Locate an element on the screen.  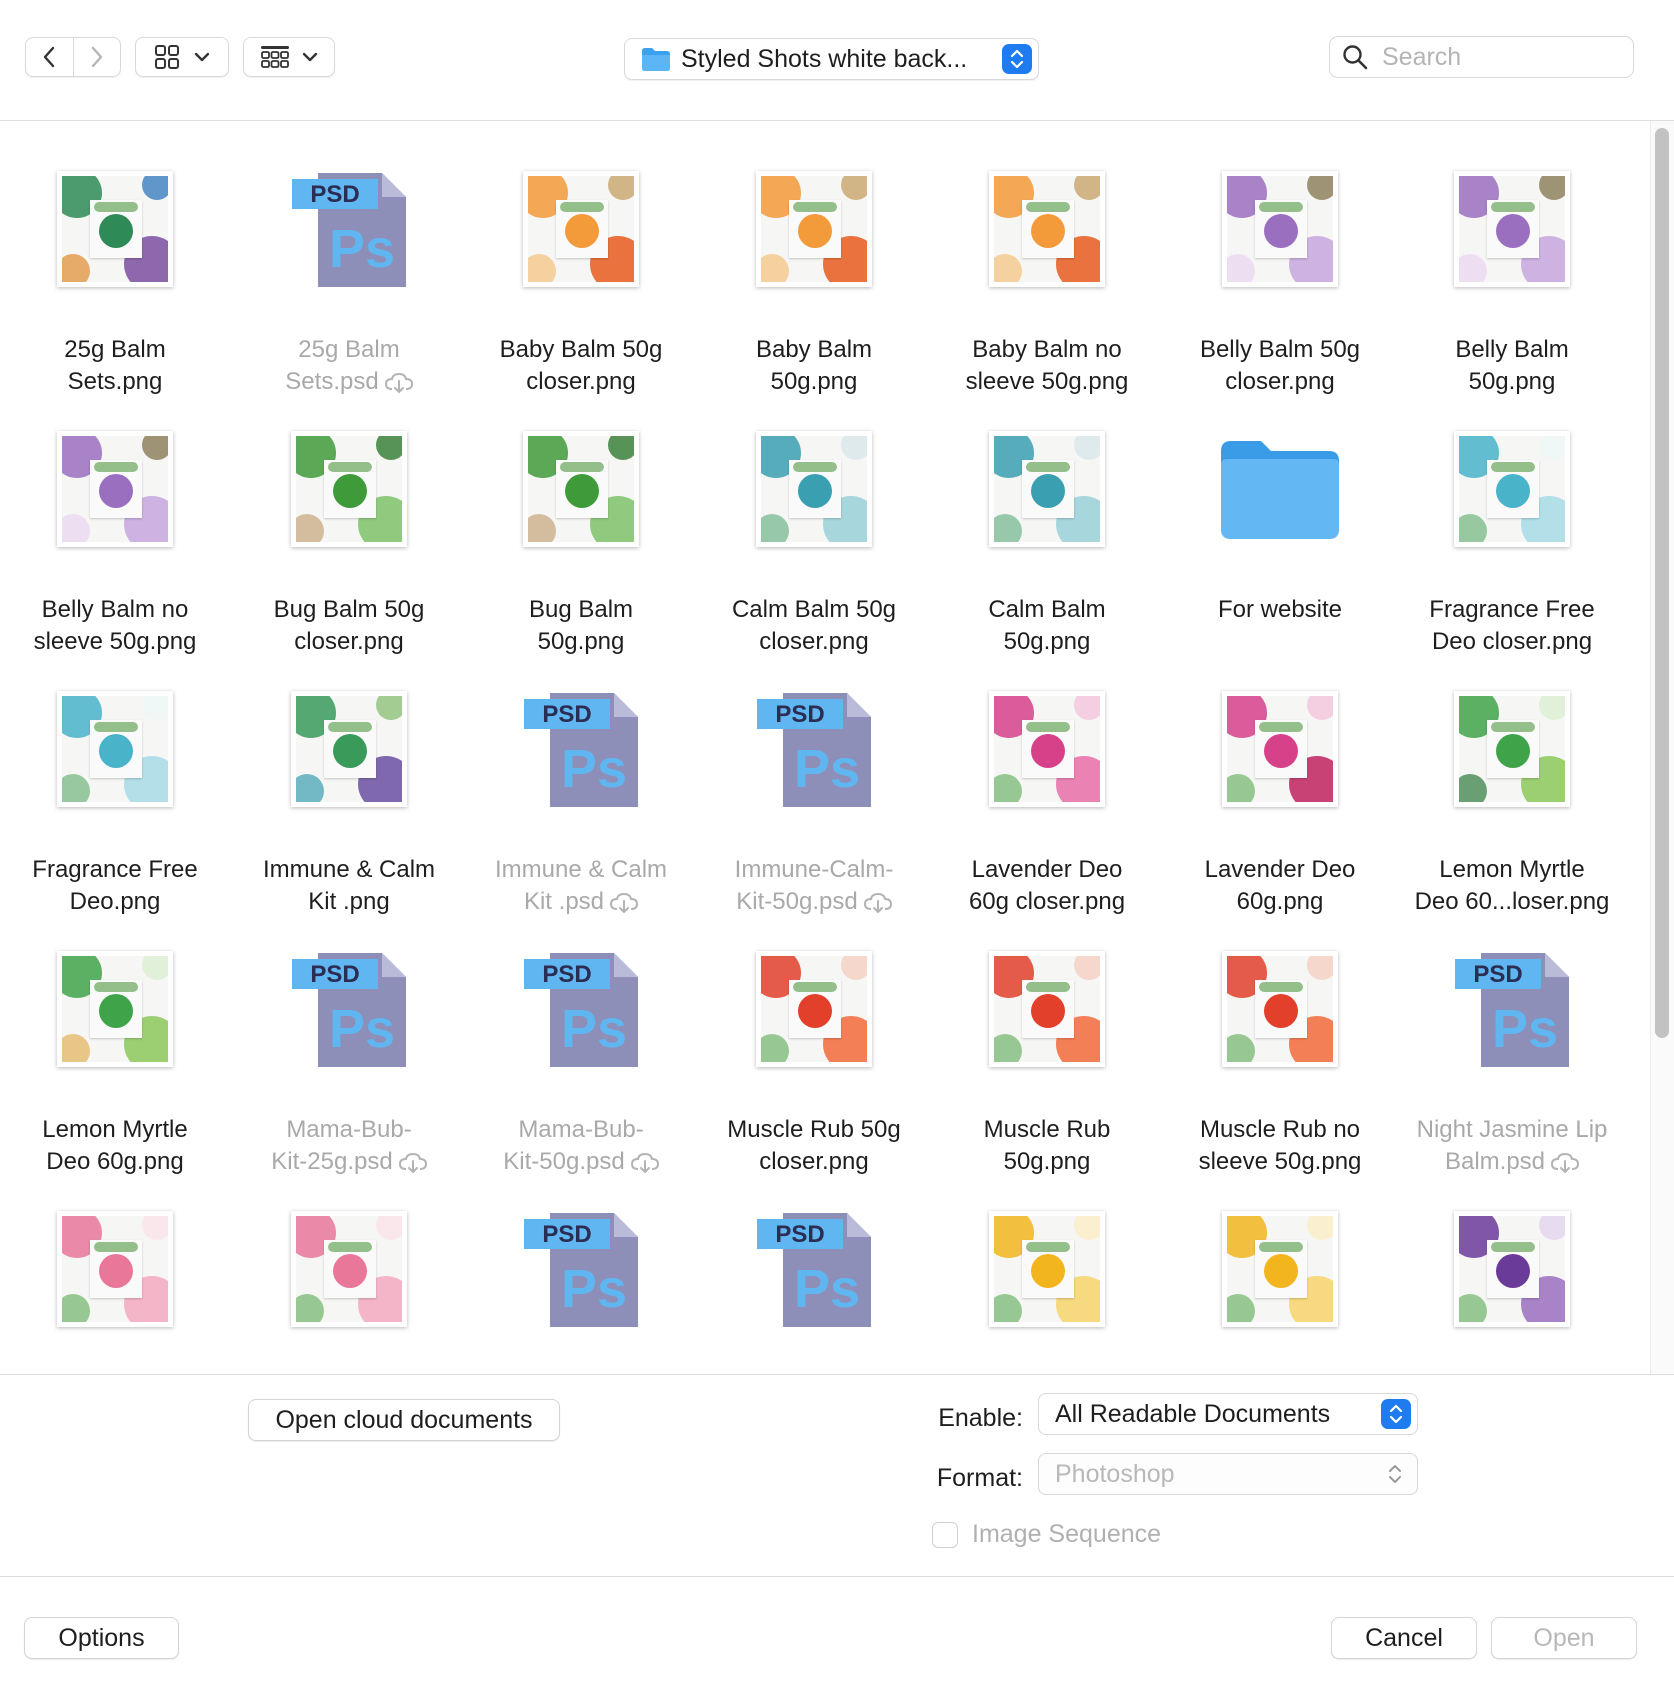
open-cloud-documents-button: Open cloud documents is located at coordinates (404, 1420).